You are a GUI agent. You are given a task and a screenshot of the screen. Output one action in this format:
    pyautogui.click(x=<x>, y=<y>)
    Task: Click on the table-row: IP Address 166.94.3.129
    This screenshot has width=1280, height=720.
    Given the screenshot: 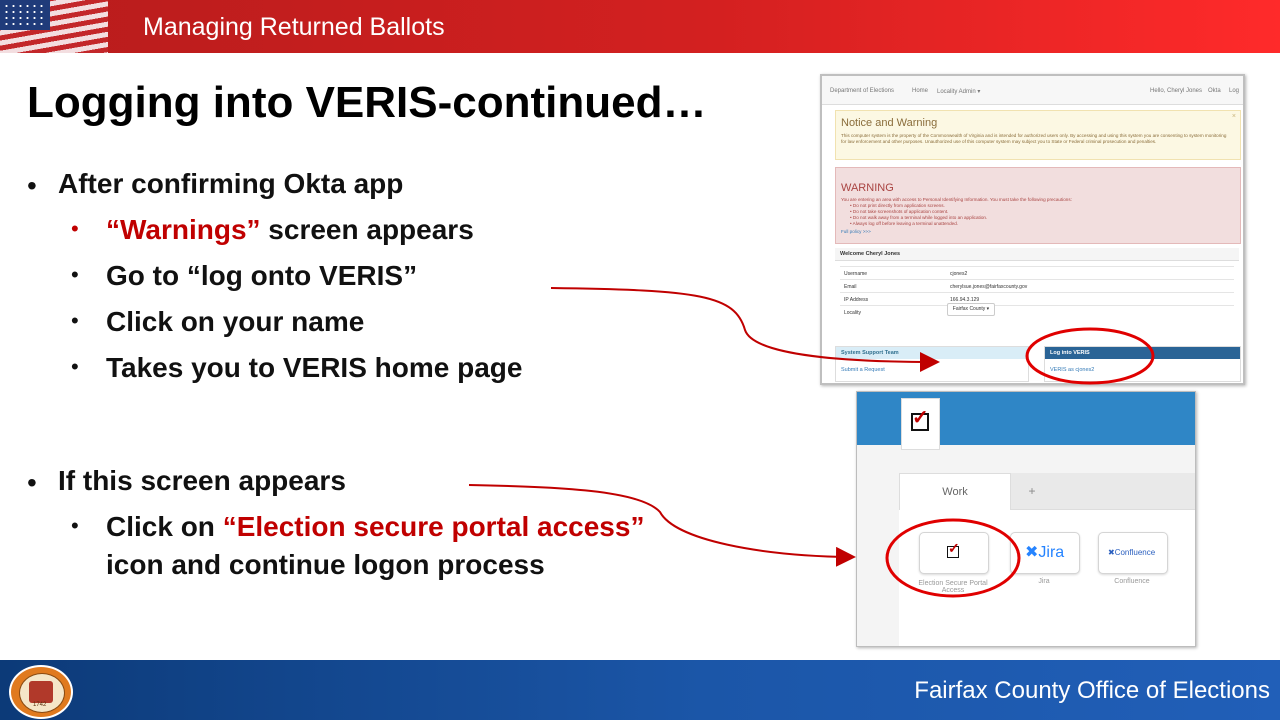 What is the action you would take?
    pyautogui.click(x=1037, y=299)
    